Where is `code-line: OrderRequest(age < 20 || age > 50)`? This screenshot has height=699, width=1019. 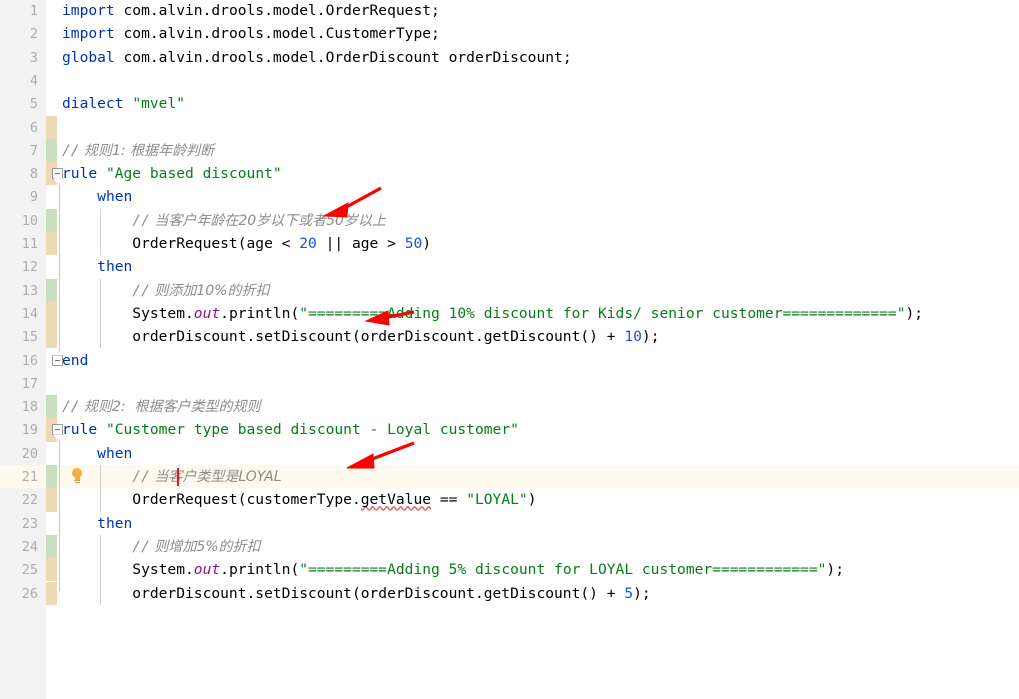 code-line: OrderRequest(age < 20 || age > 50) is located at coordinates (246, 243).